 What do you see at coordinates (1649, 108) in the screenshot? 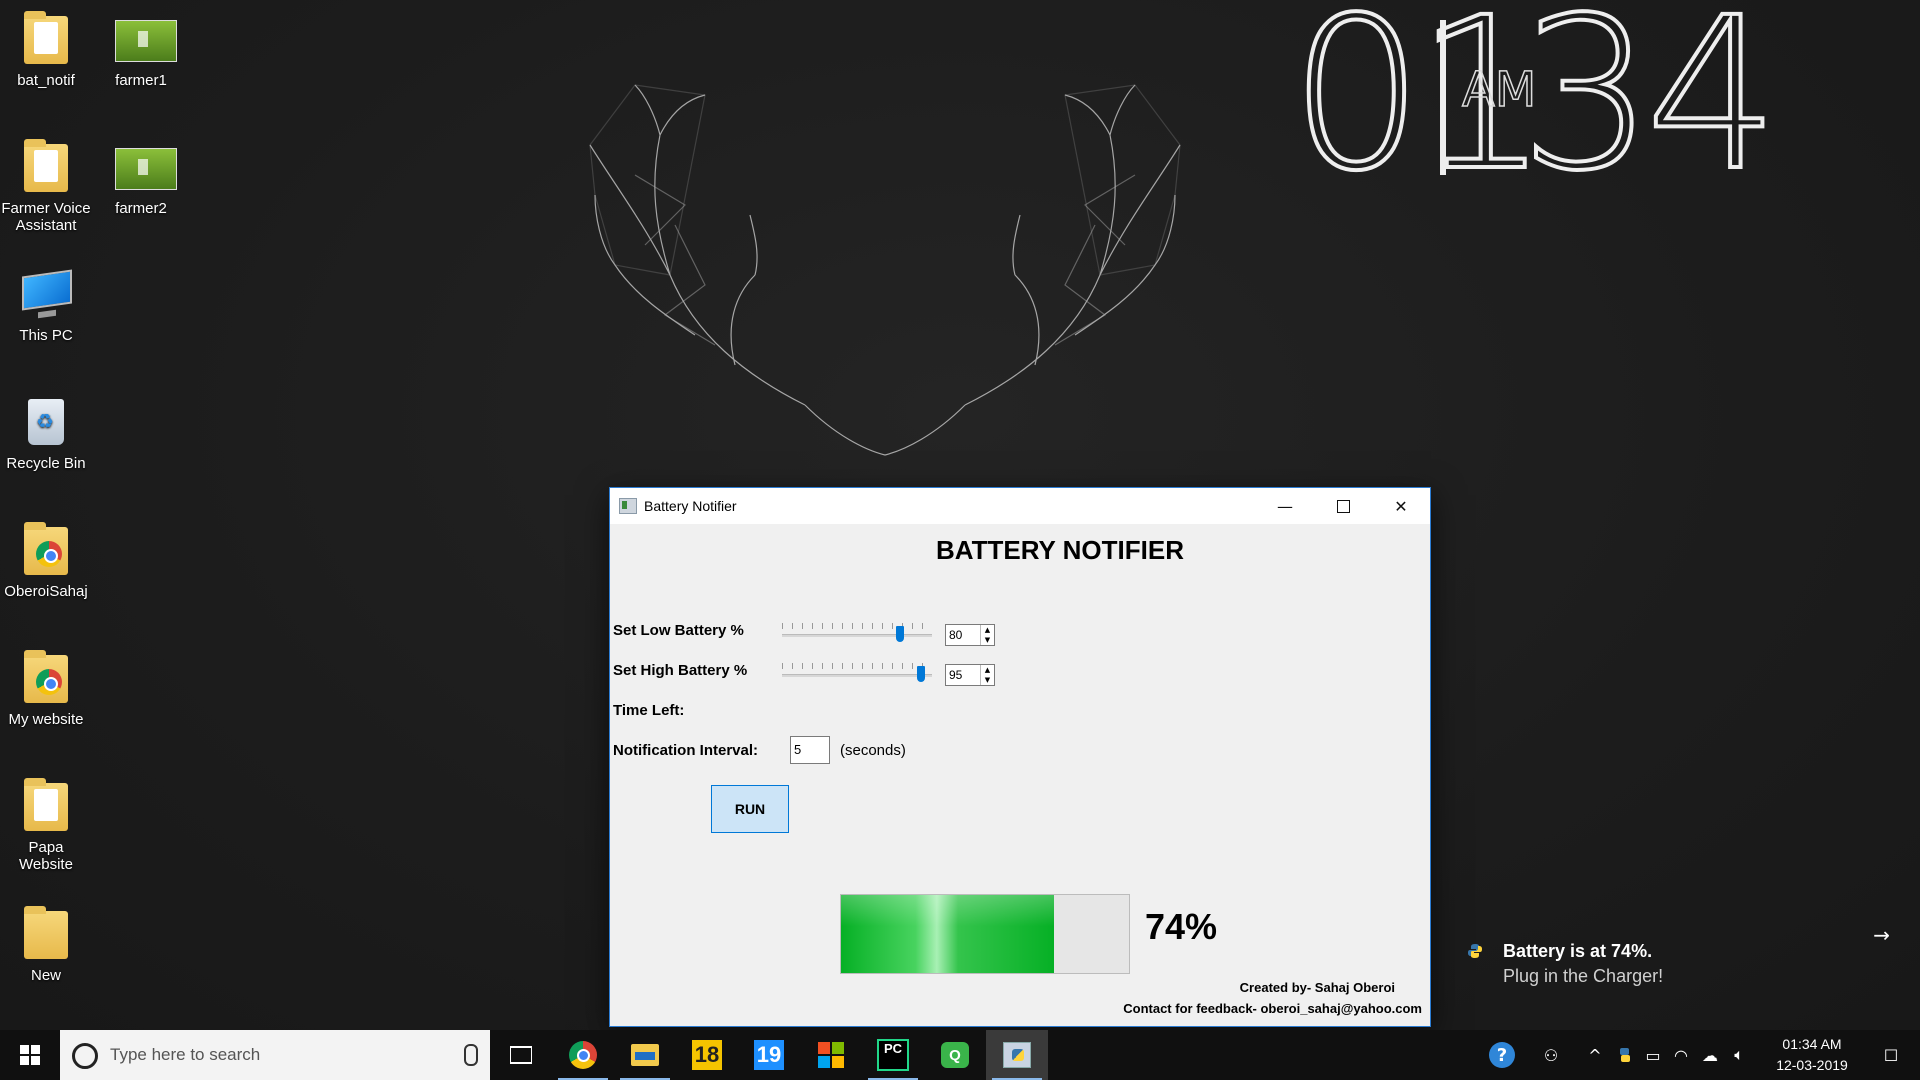
I see `clock-minutes: 34` at bounding box center [1649, 108].